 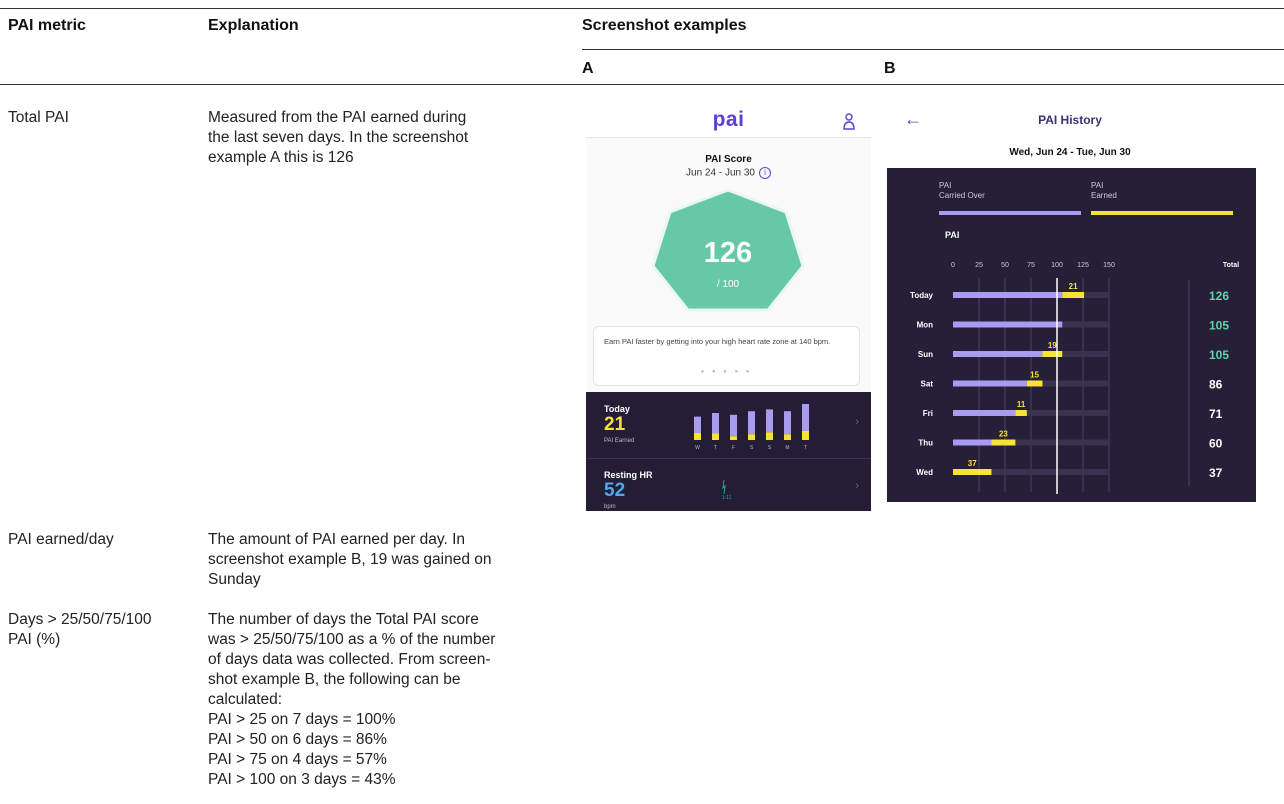 I want to click on x-tick-label: 75, so click(x=1031, y=265).